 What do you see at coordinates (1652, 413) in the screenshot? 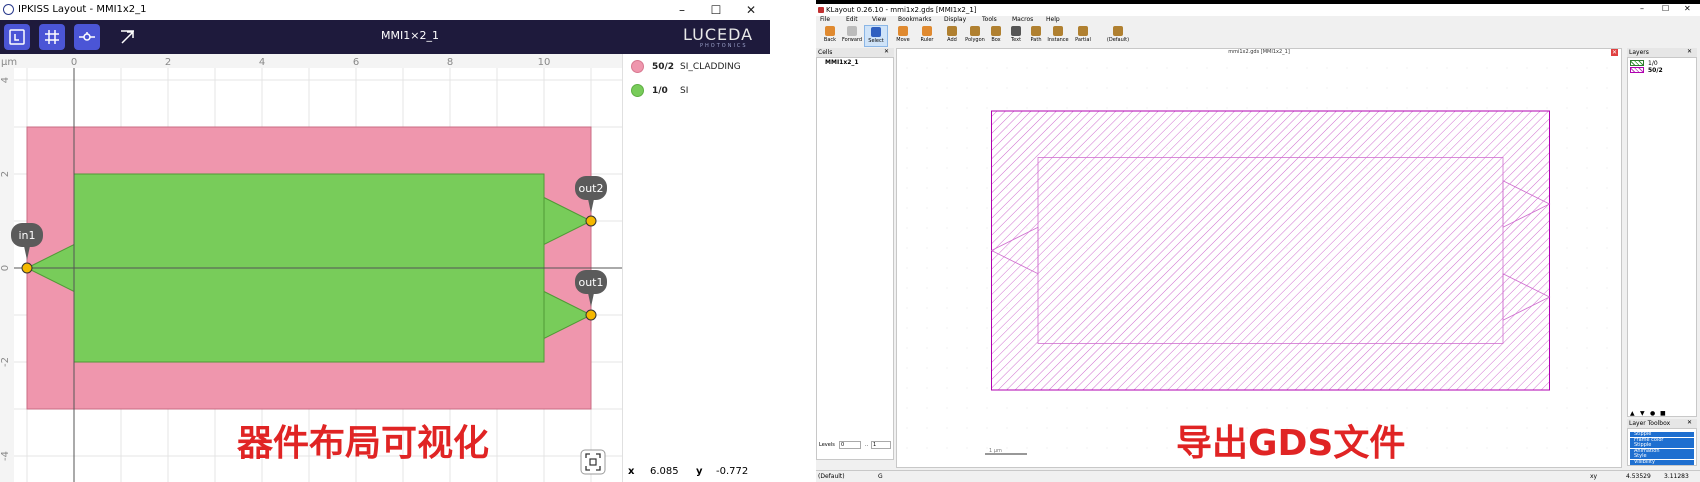
I see `layer-add-icon: ●` at bounding box center [1652, 413].